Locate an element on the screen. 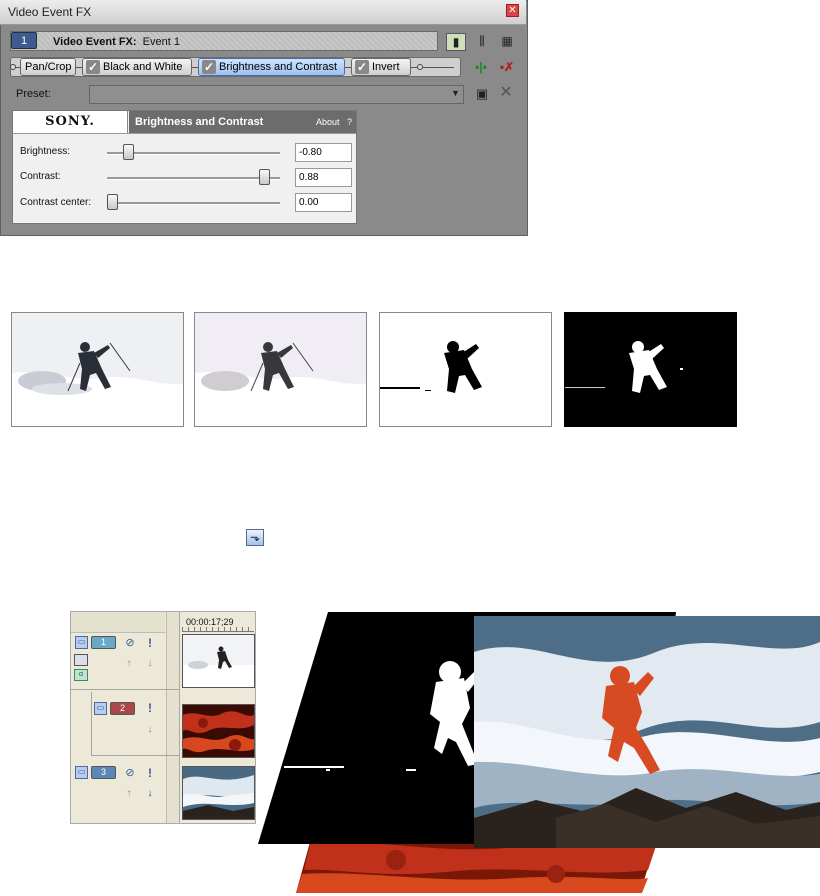 The width and height of the screenshot is (820, 896). sony-logo: SONY. is located at coordinates (70, 122).